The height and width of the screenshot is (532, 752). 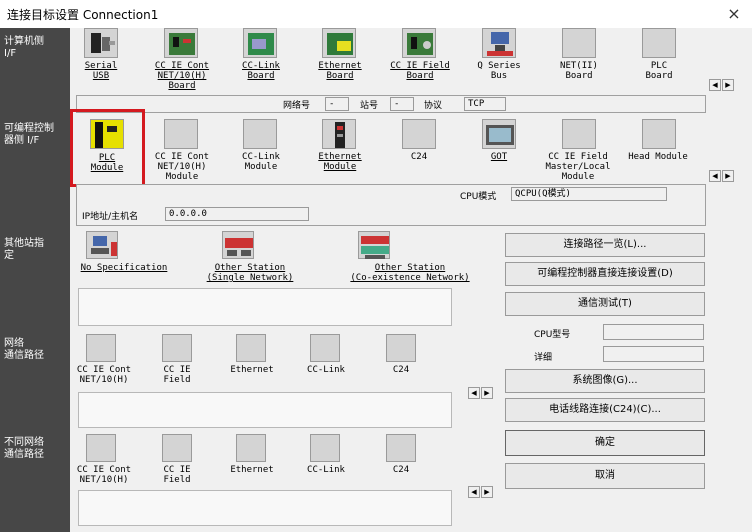 What do you see at coordinates (83, 15) in the screenshot?
I see `window-title: 连接目标设置 Connection1` at bounding box center [83, 15].